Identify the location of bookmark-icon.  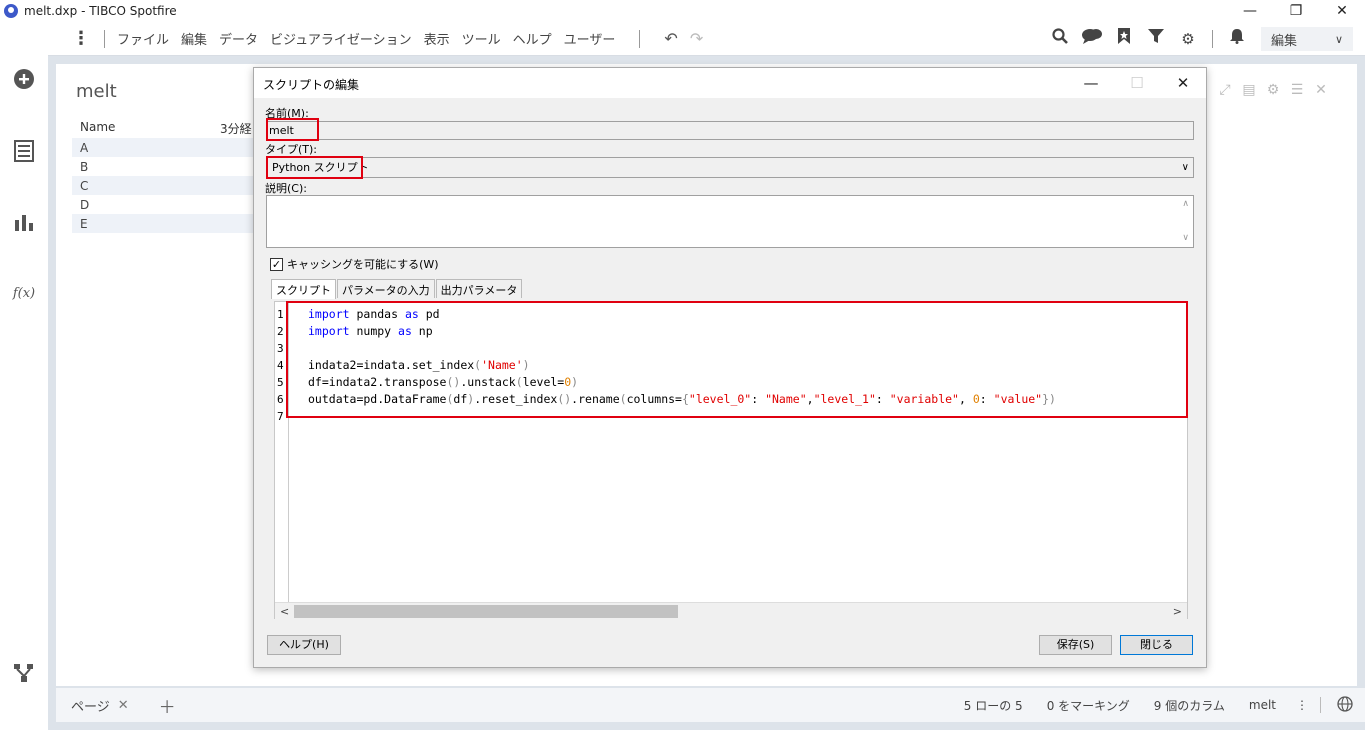
(1124, 39).